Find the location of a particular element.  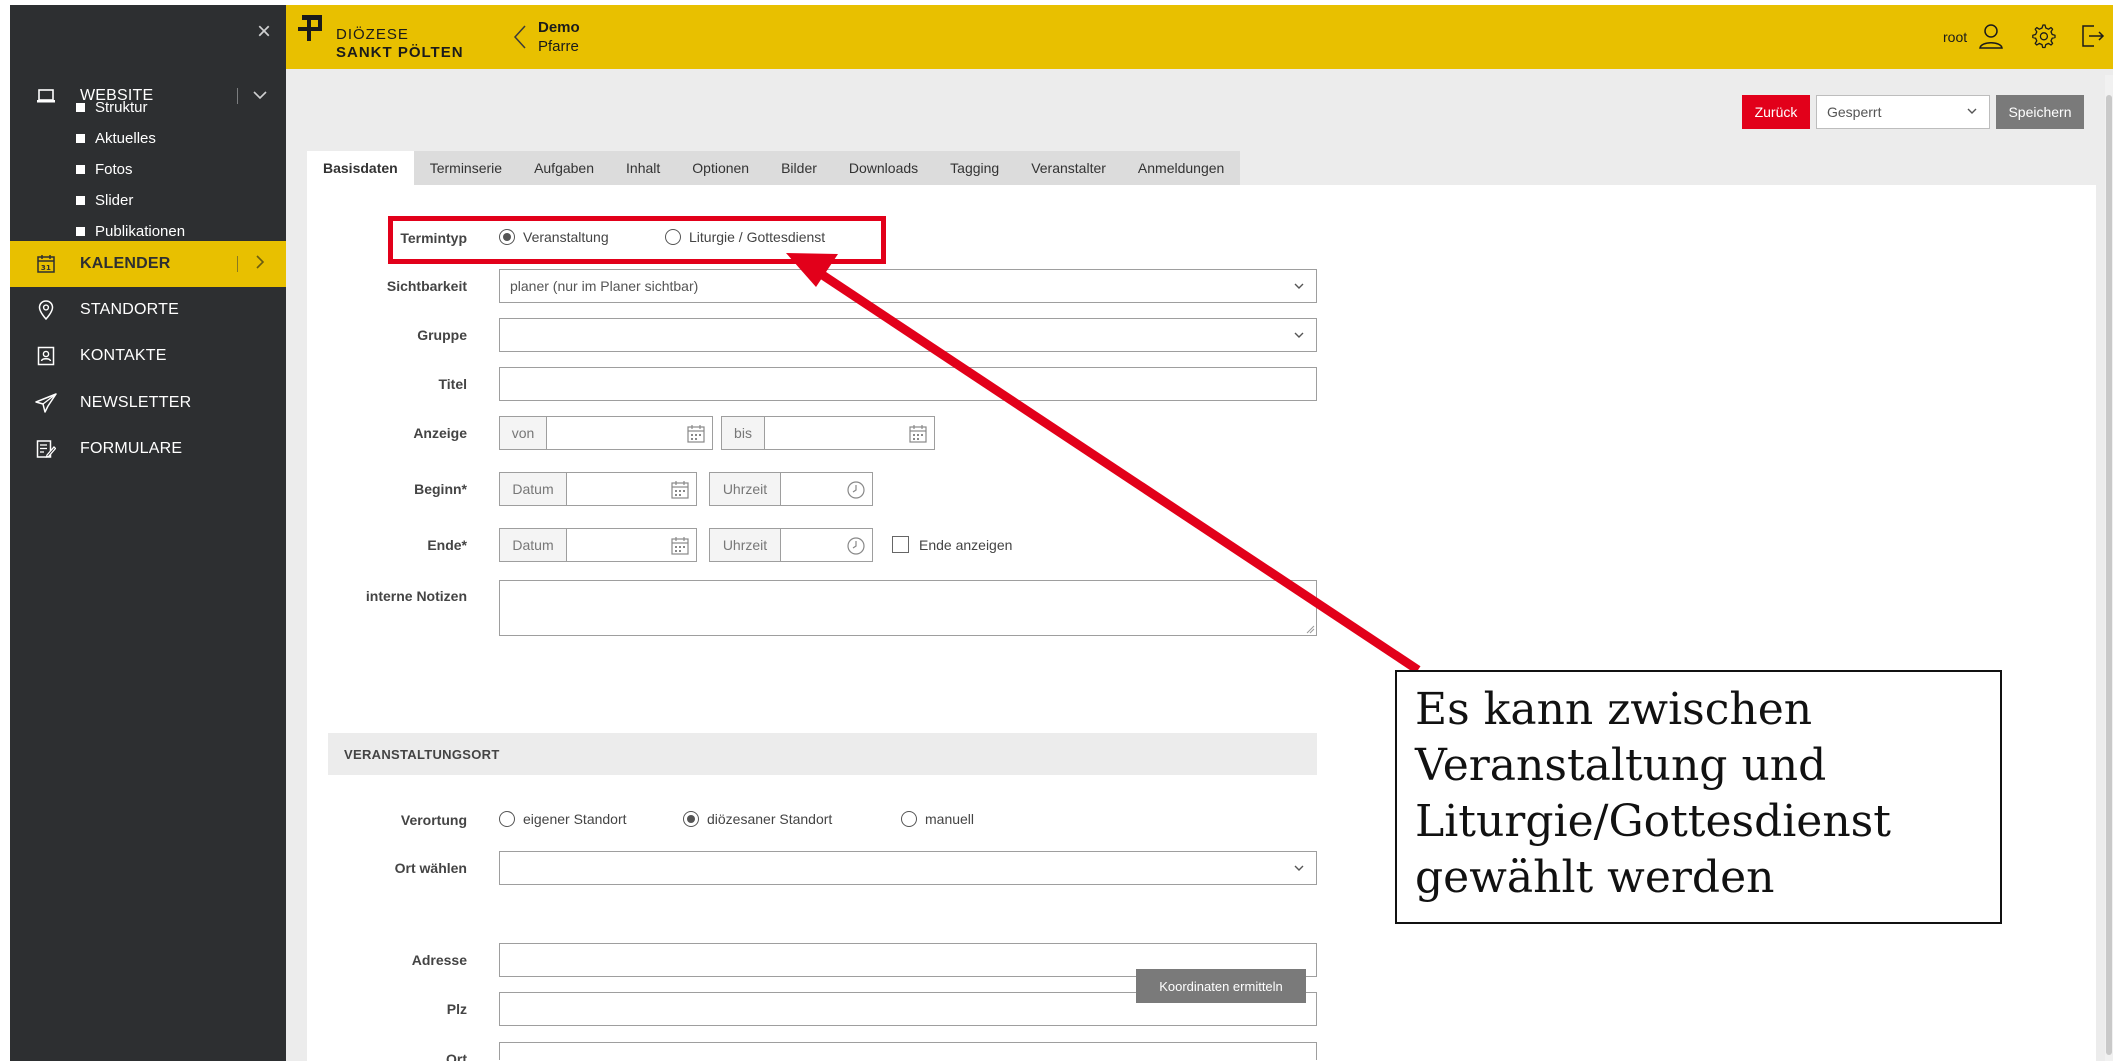

sidebar-item-label: FORMULARE is located at coordinates (131, 448).